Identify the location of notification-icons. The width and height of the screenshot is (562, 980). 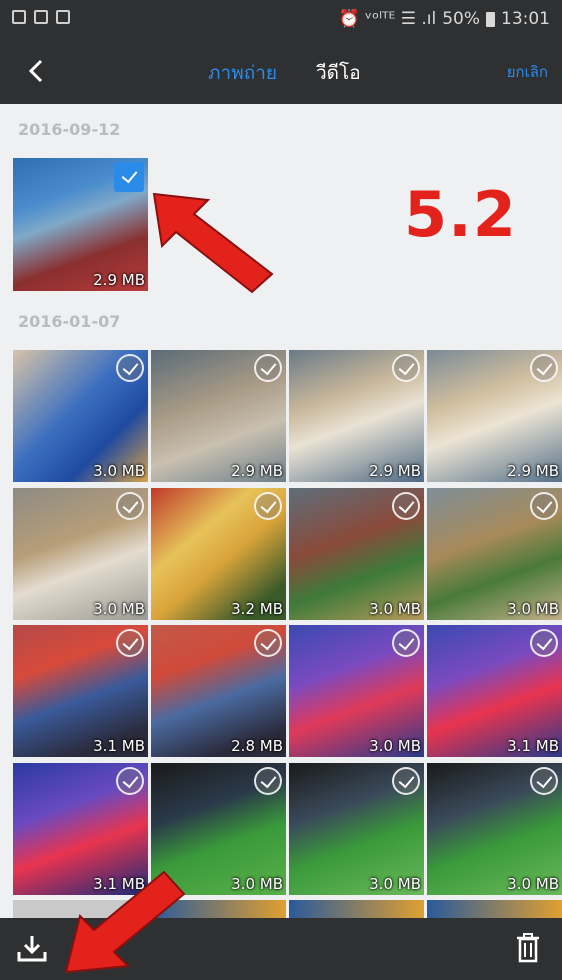
(41, 17).